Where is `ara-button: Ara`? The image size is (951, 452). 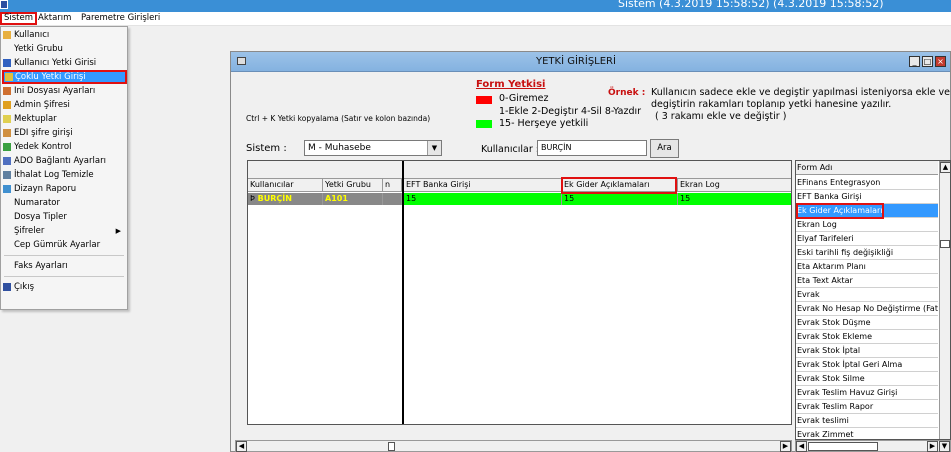 ara-button: Ara is located at coordinates (664, 148).